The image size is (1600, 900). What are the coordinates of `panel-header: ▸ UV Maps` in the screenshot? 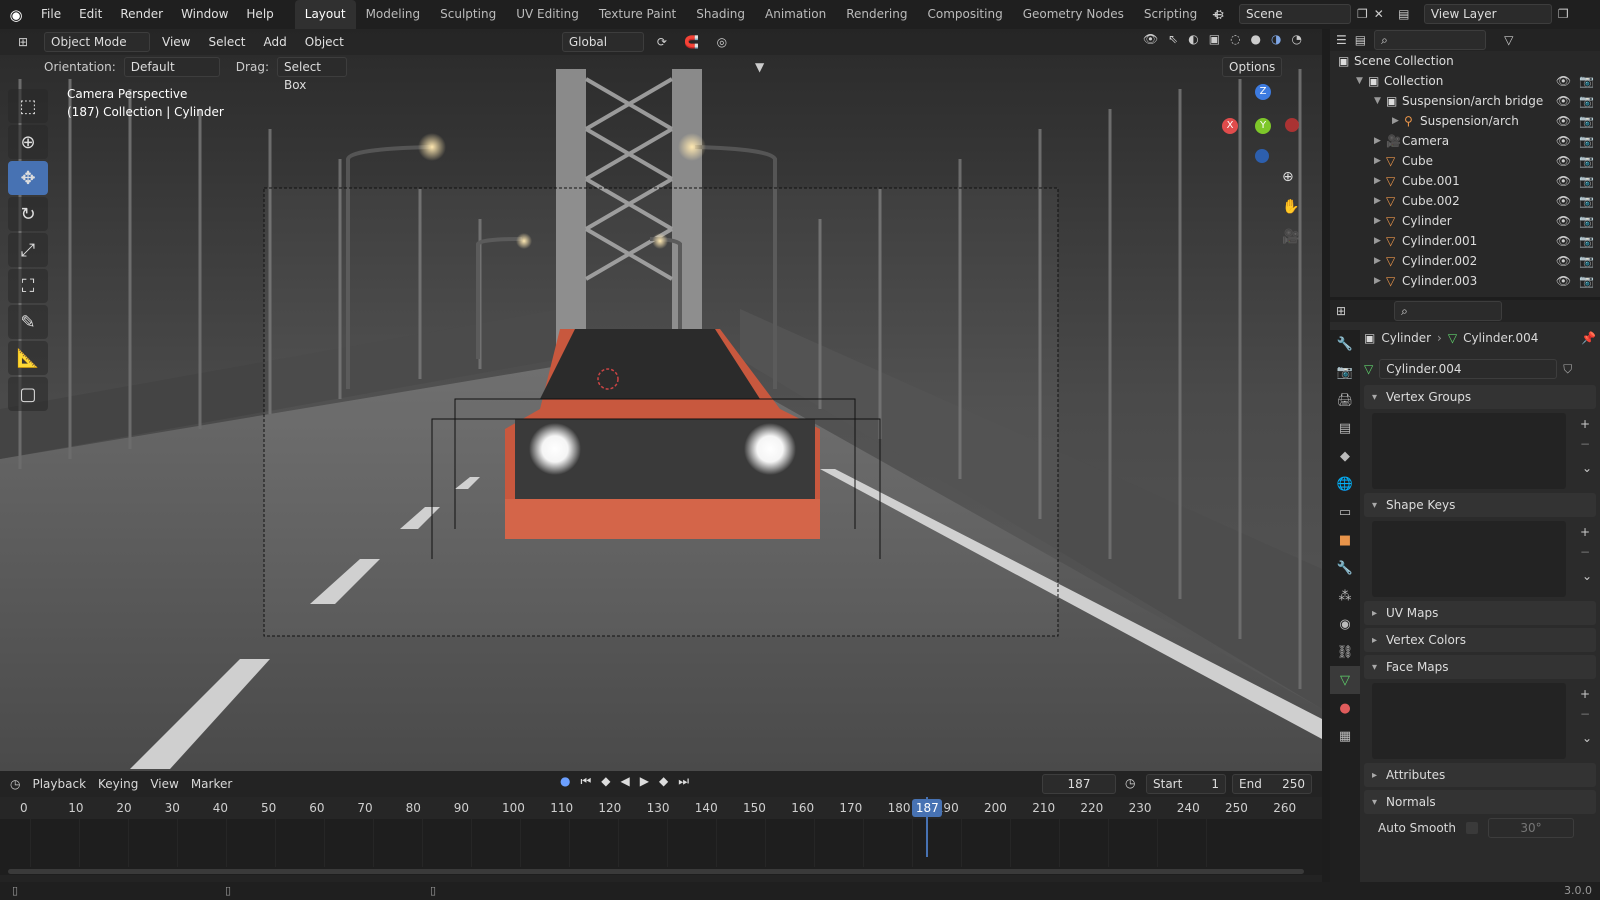 It's located at (1480, 613).